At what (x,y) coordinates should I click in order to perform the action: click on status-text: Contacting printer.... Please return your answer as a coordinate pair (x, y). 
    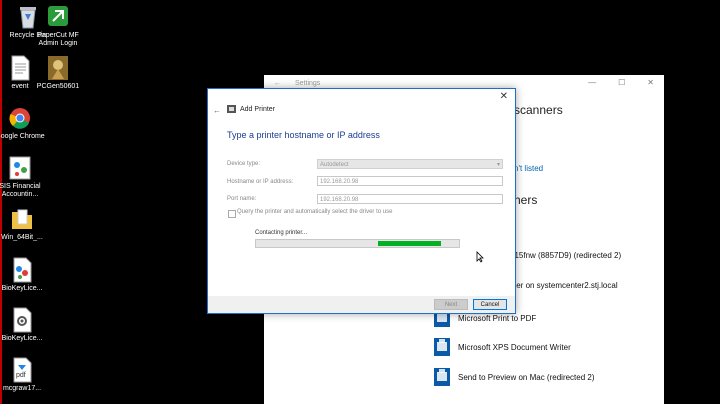
    Looking at the image, I should click on (281, 233).